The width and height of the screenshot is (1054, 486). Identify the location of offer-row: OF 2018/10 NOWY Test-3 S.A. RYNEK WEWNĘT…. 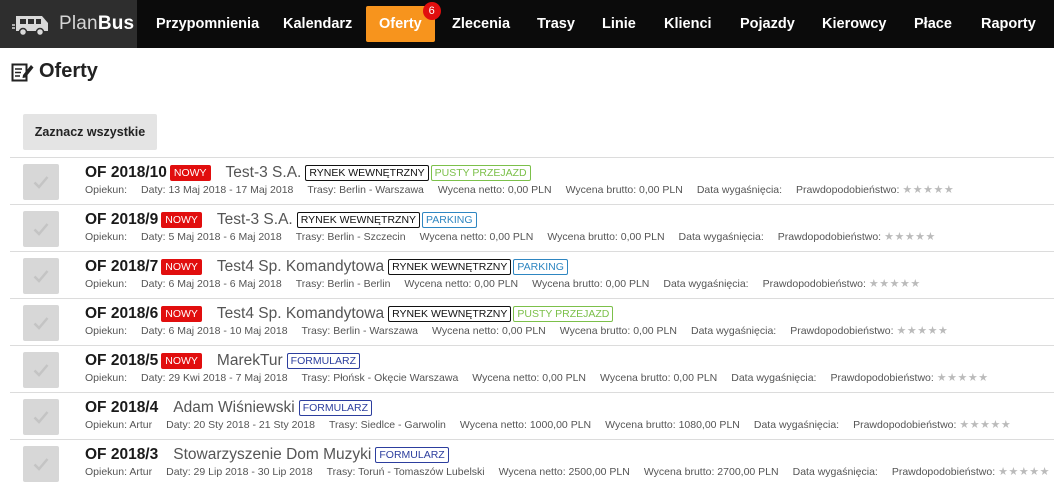
(532, 180).